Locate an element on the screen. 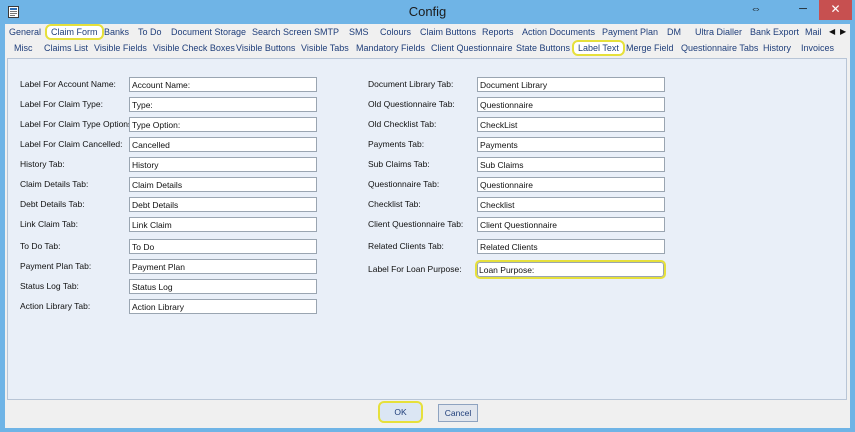  field-label: Payments Tab: is located at coordinates (396, 144).